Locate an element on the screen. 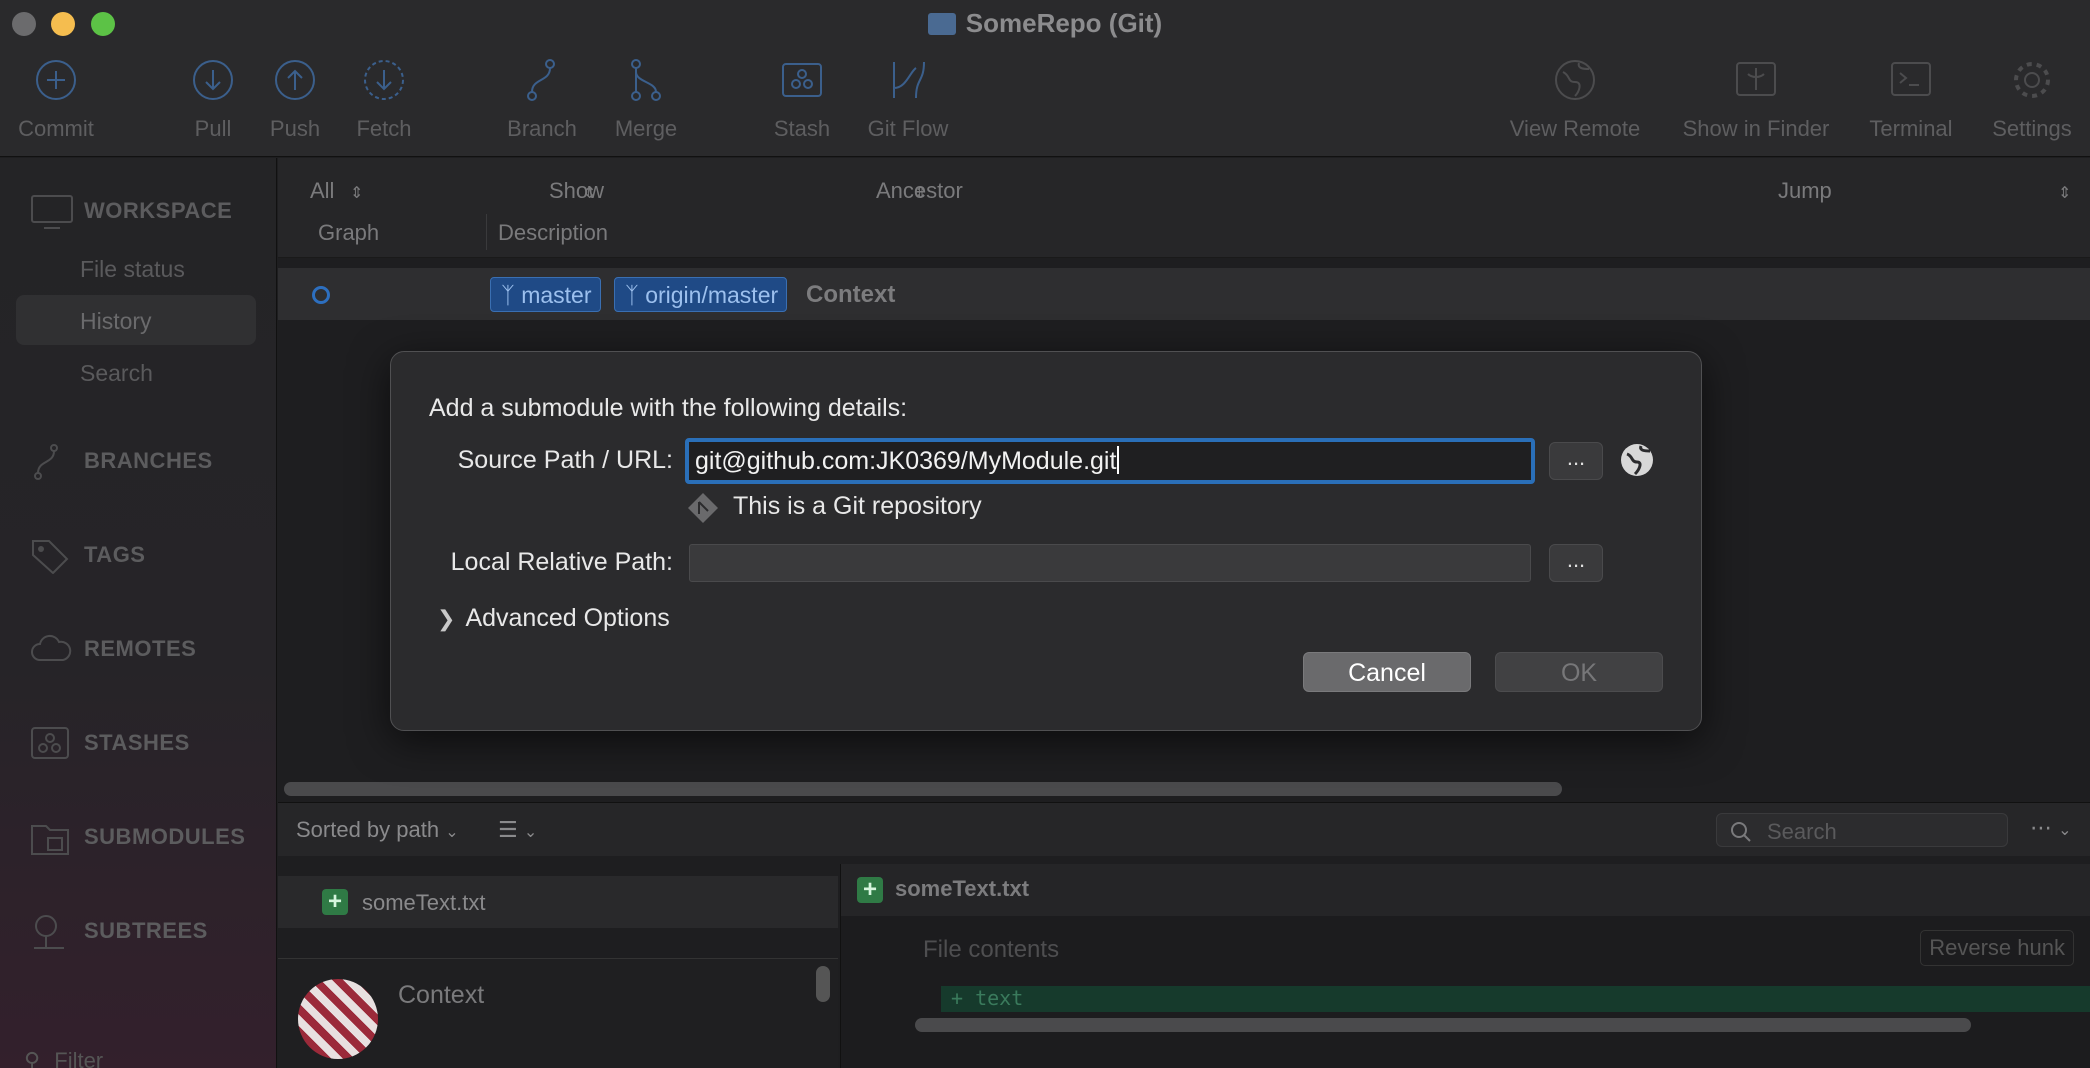 The width and height of the screenshot is (2090, 1068). chevron-right-icon: ❯ is located at coordinates (446, 618).